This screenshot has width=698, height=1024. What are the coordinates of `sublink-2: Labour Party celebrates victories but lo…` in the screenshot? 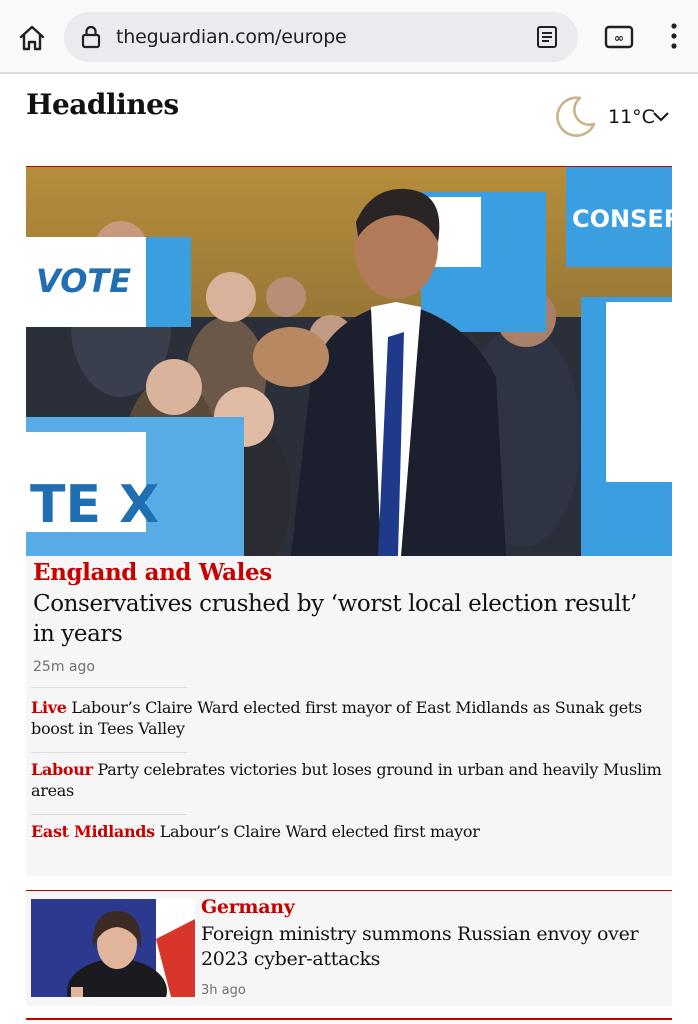 It's located at (347, 780).